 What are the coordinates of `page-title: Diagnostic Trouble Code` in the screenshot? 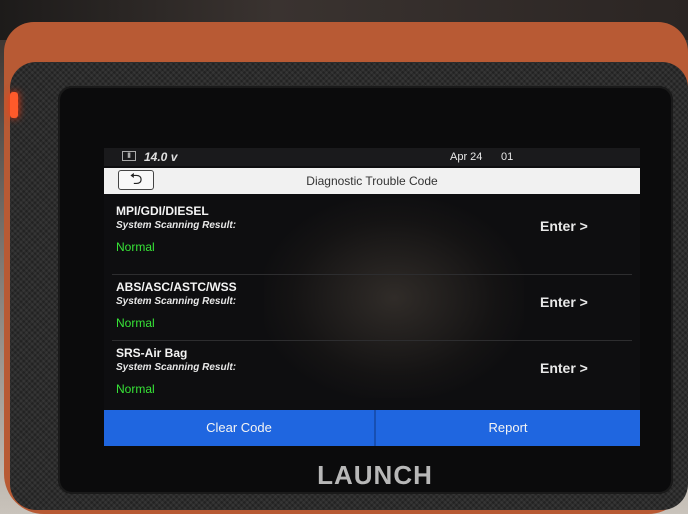 It's located at (372, 181).